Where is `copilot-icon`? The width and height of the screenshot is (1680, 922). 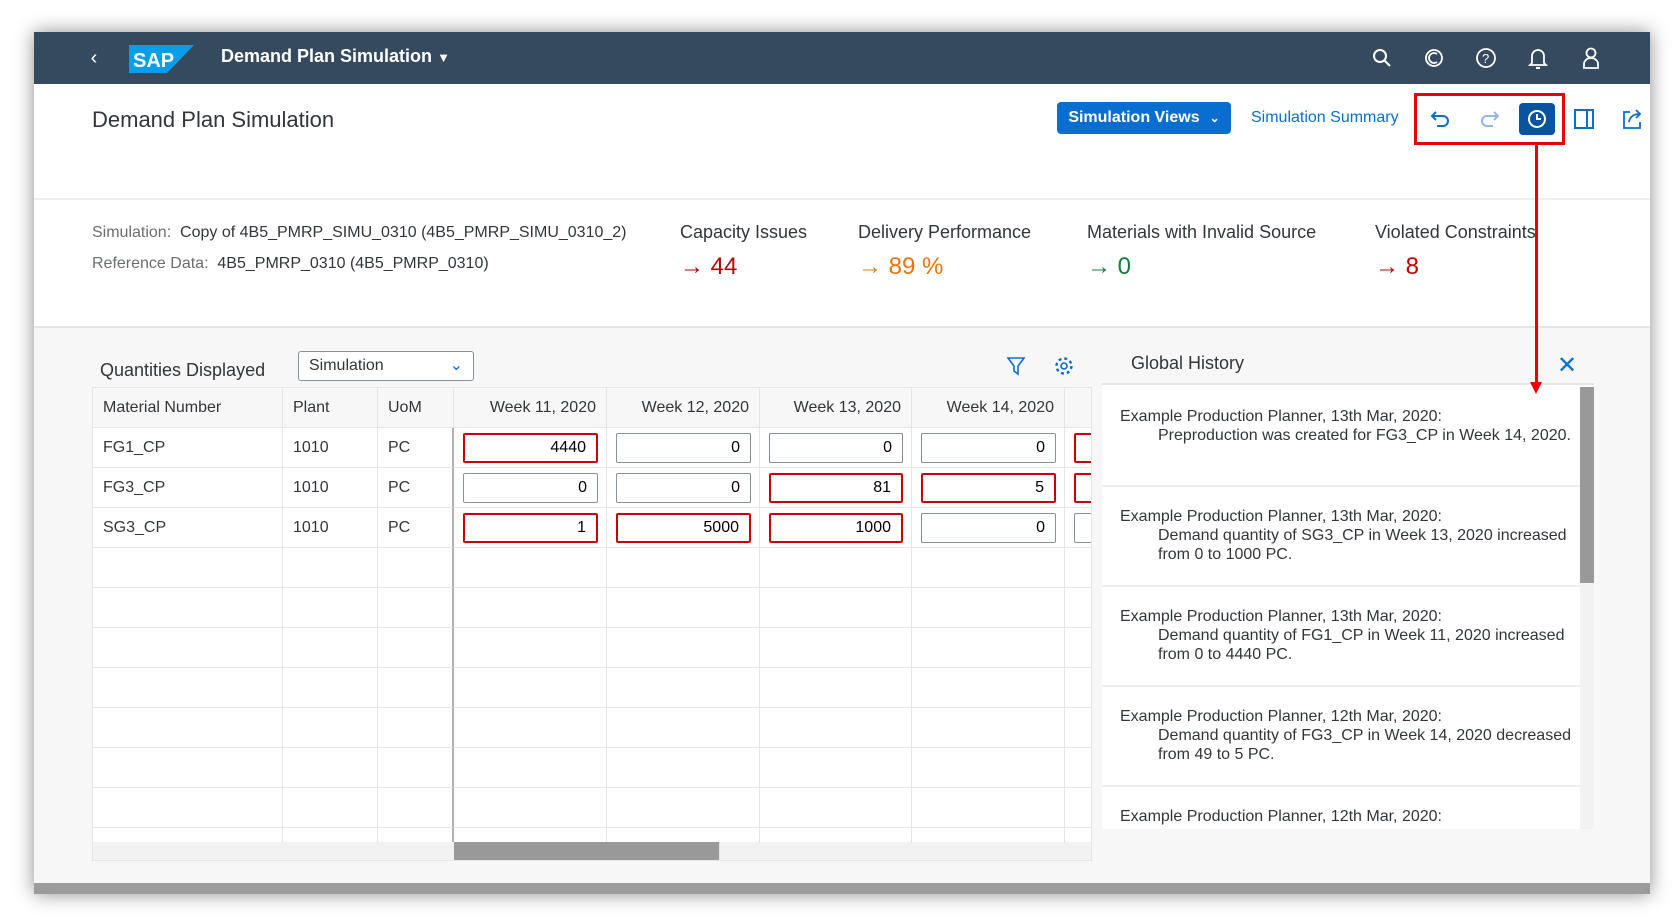
copilot-icon is located at coordinates (1434, 58).